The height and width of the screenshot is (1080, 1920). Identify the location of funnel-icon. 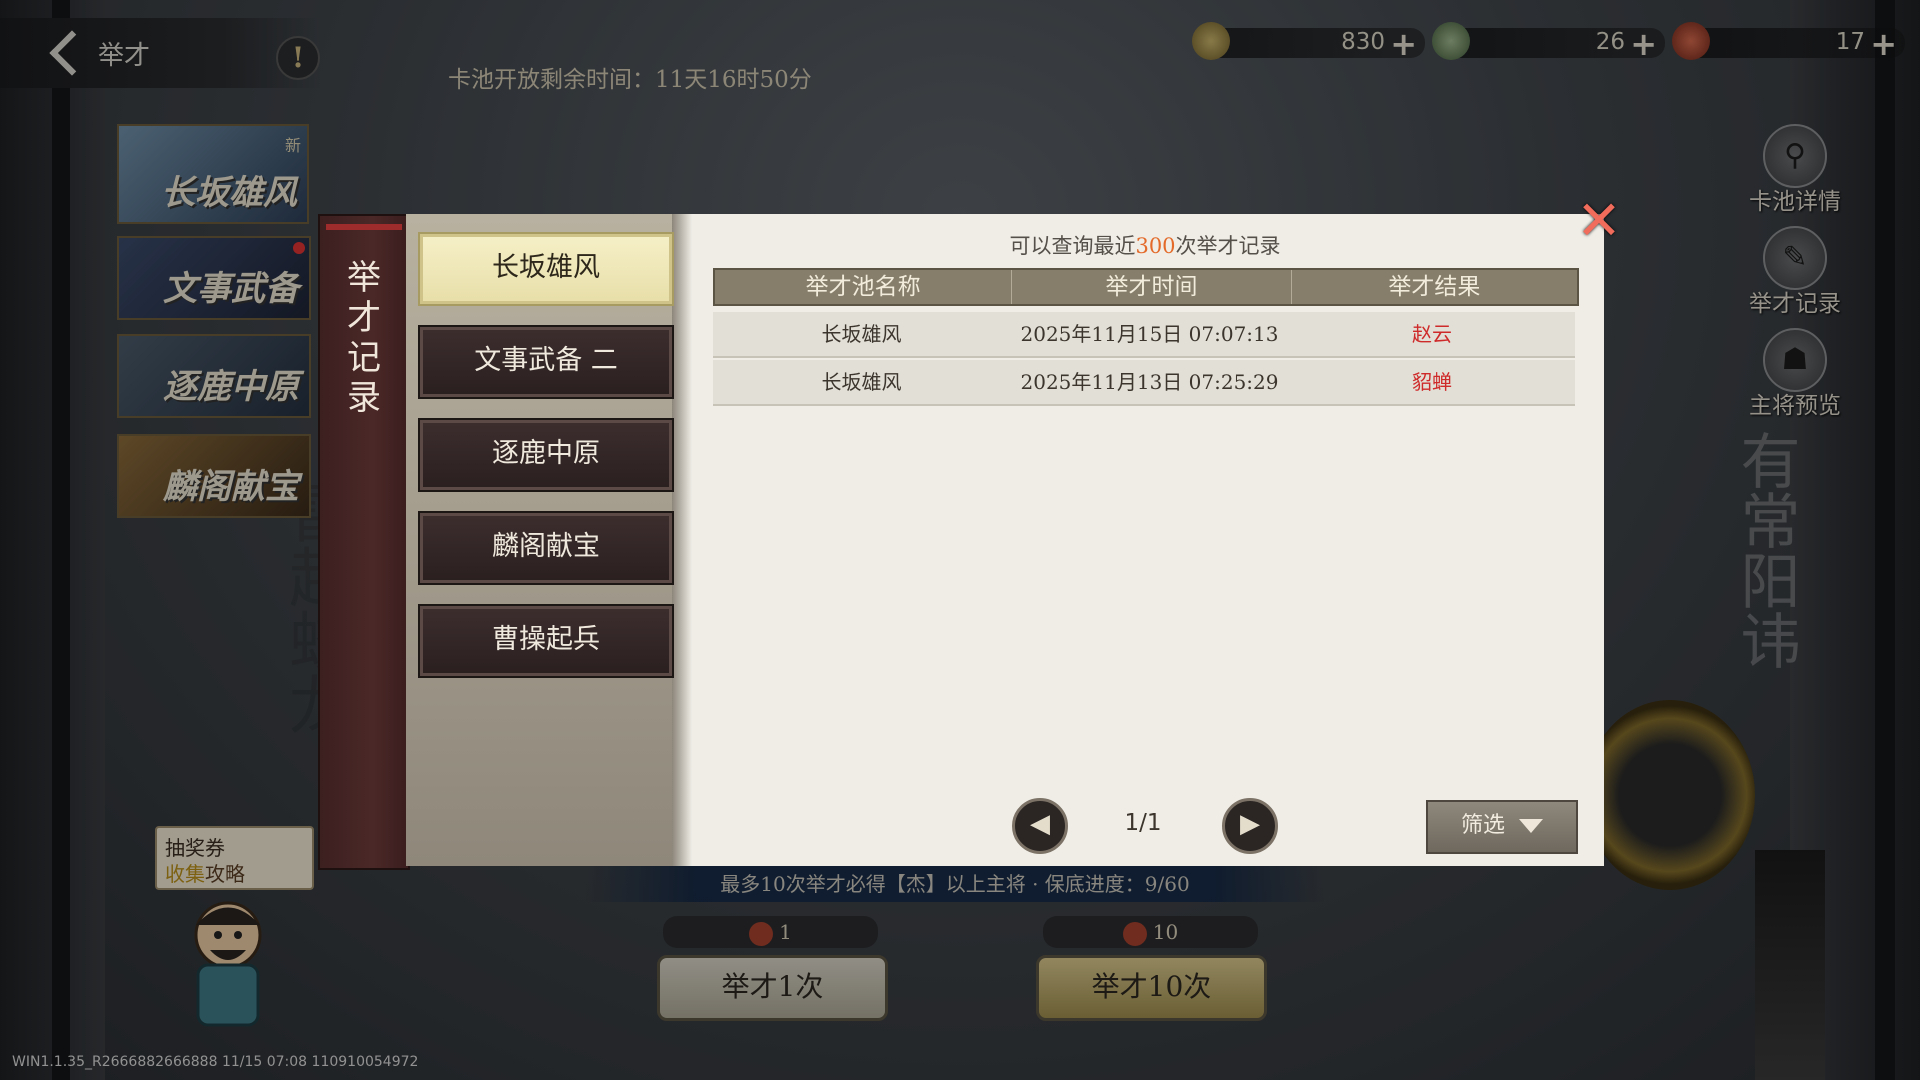
(1531, 826).